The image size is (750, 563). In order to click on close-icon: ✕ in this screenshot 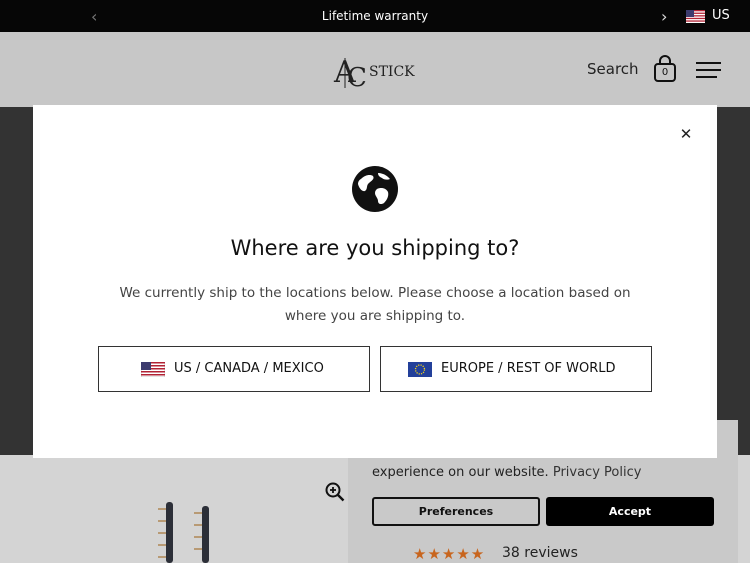, I will do `click(686, 134)`.